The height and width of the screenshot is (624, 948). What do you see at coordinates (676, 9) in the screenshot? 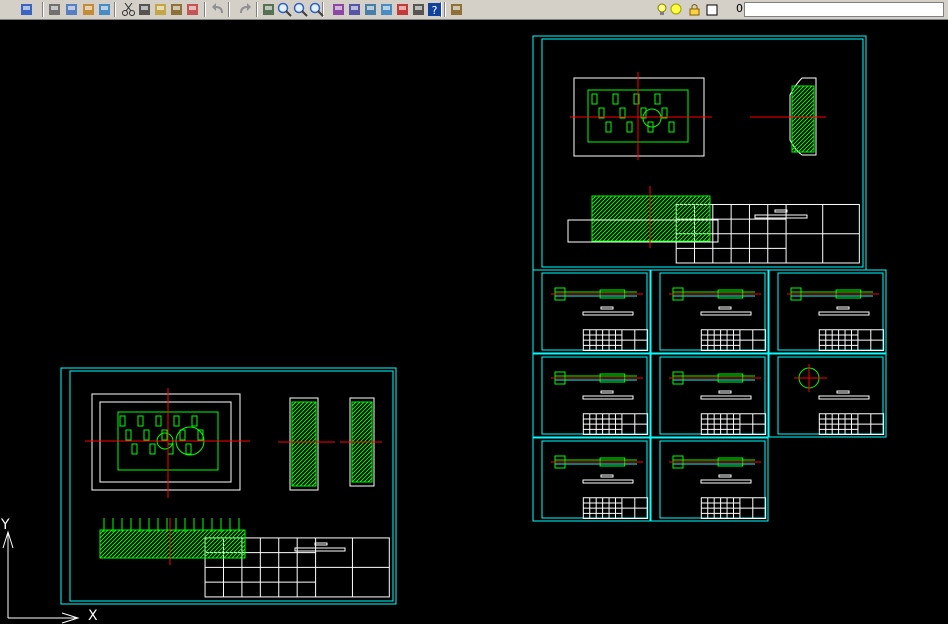
I see `sun-icon` at bounding box center [676, 9].